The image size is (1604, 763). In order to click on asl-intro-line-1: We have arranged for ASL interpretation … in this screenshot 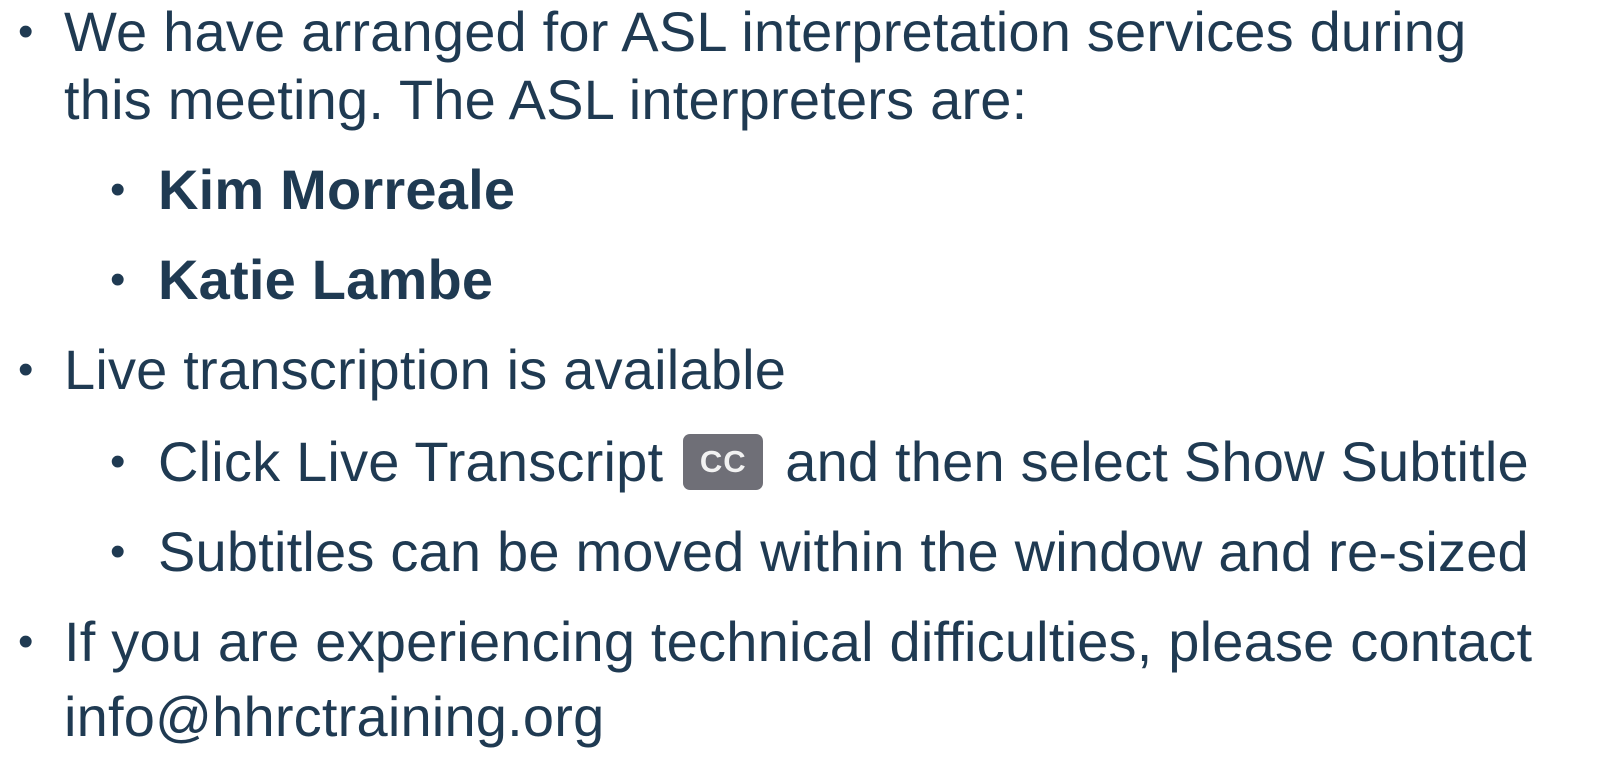, I will do `click(765, 31)`.